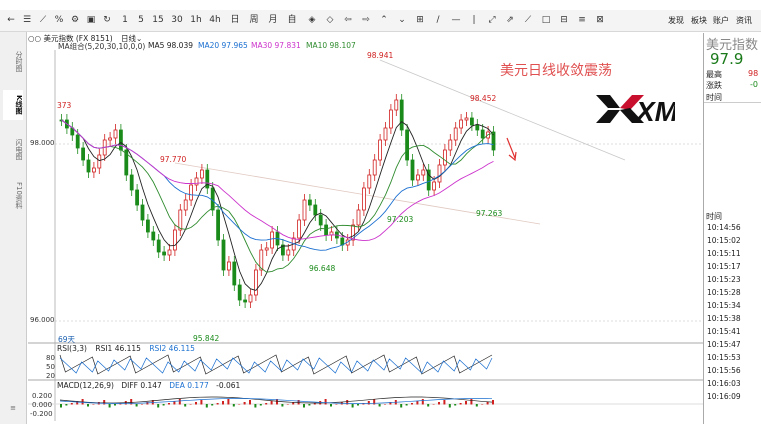  What do you see at coordinates (474, 20) in the screenshot?
I see `vline-icon: |` at bounding box center [474, 20].